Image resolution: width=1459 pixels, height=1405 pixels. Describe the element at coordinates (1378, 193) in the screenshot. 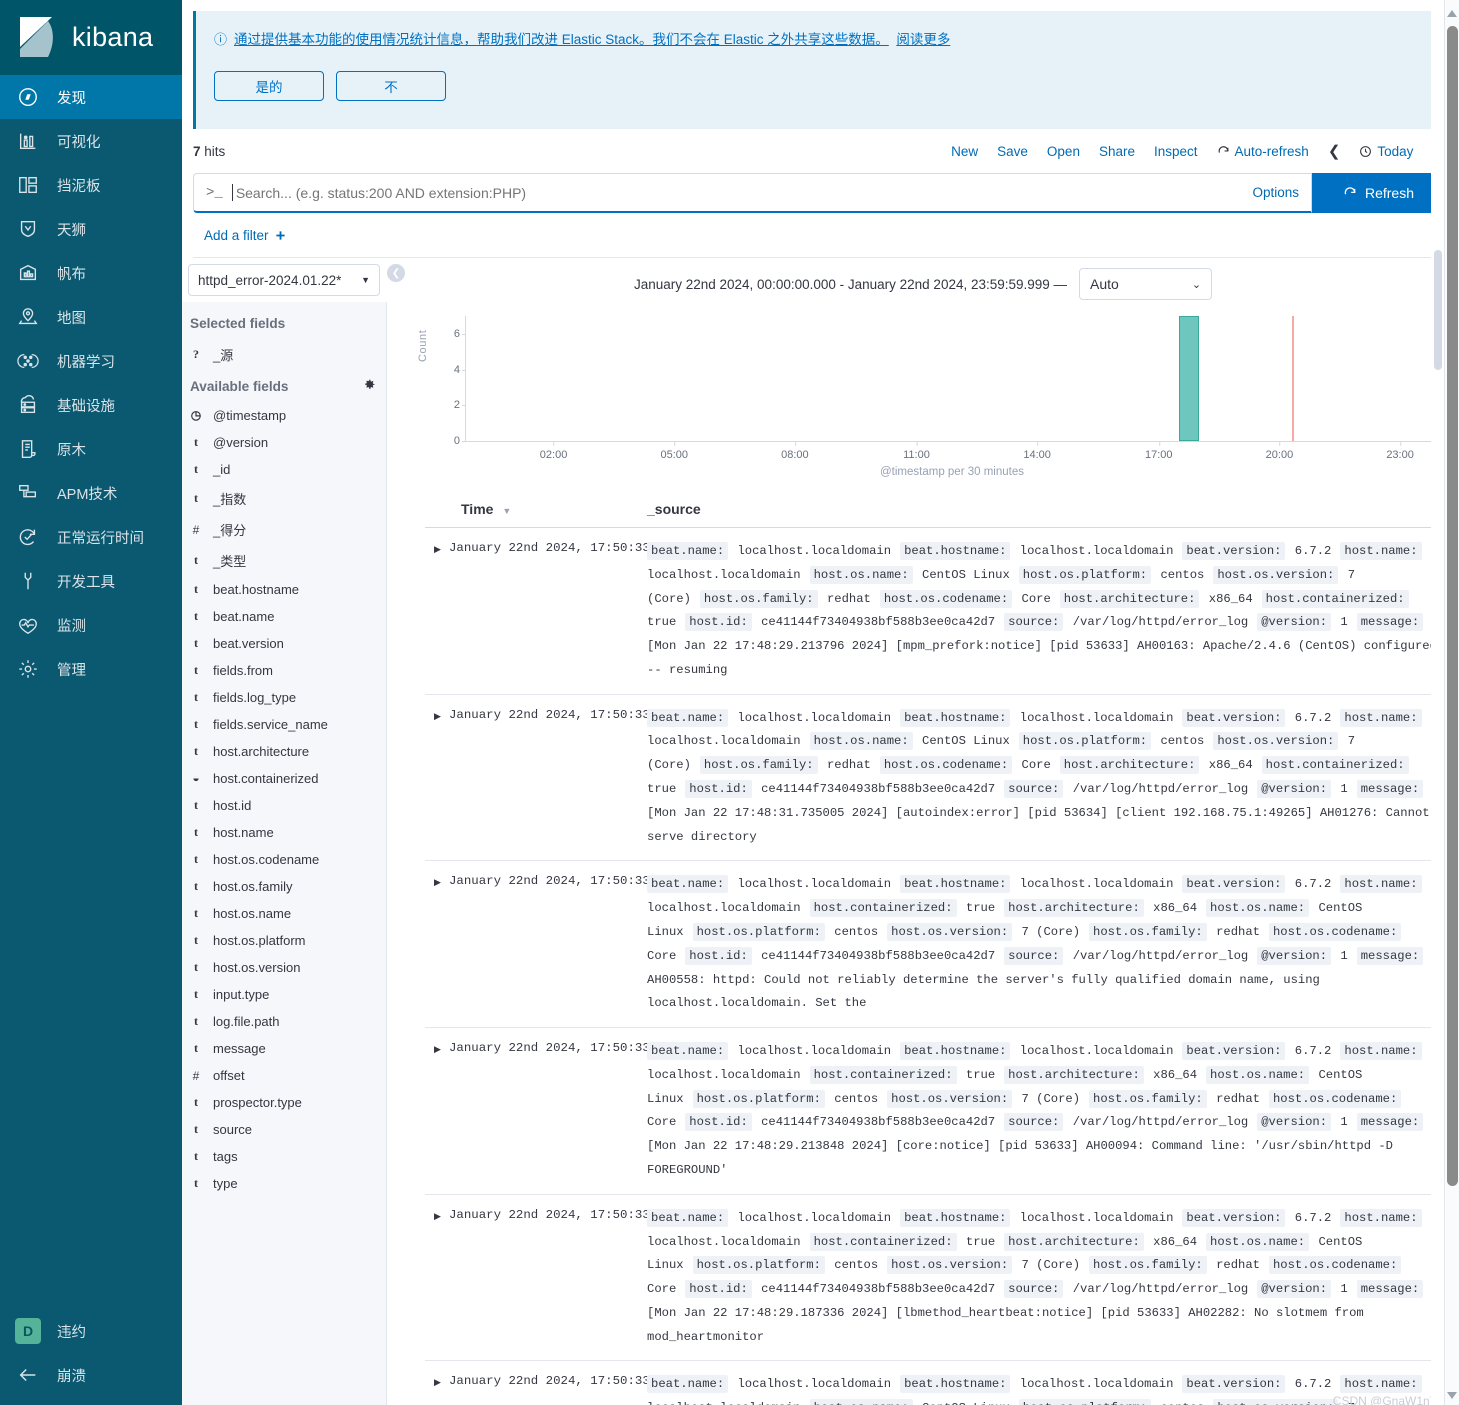

I see `refresh-button: Refresh` at that location.